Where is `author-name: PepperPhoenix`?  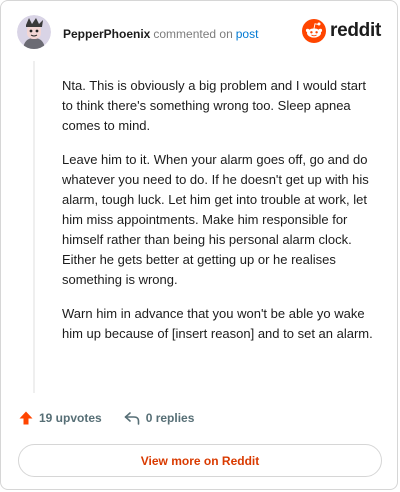 author-name: PepperPhoenix is located at coordinates (106, 34).